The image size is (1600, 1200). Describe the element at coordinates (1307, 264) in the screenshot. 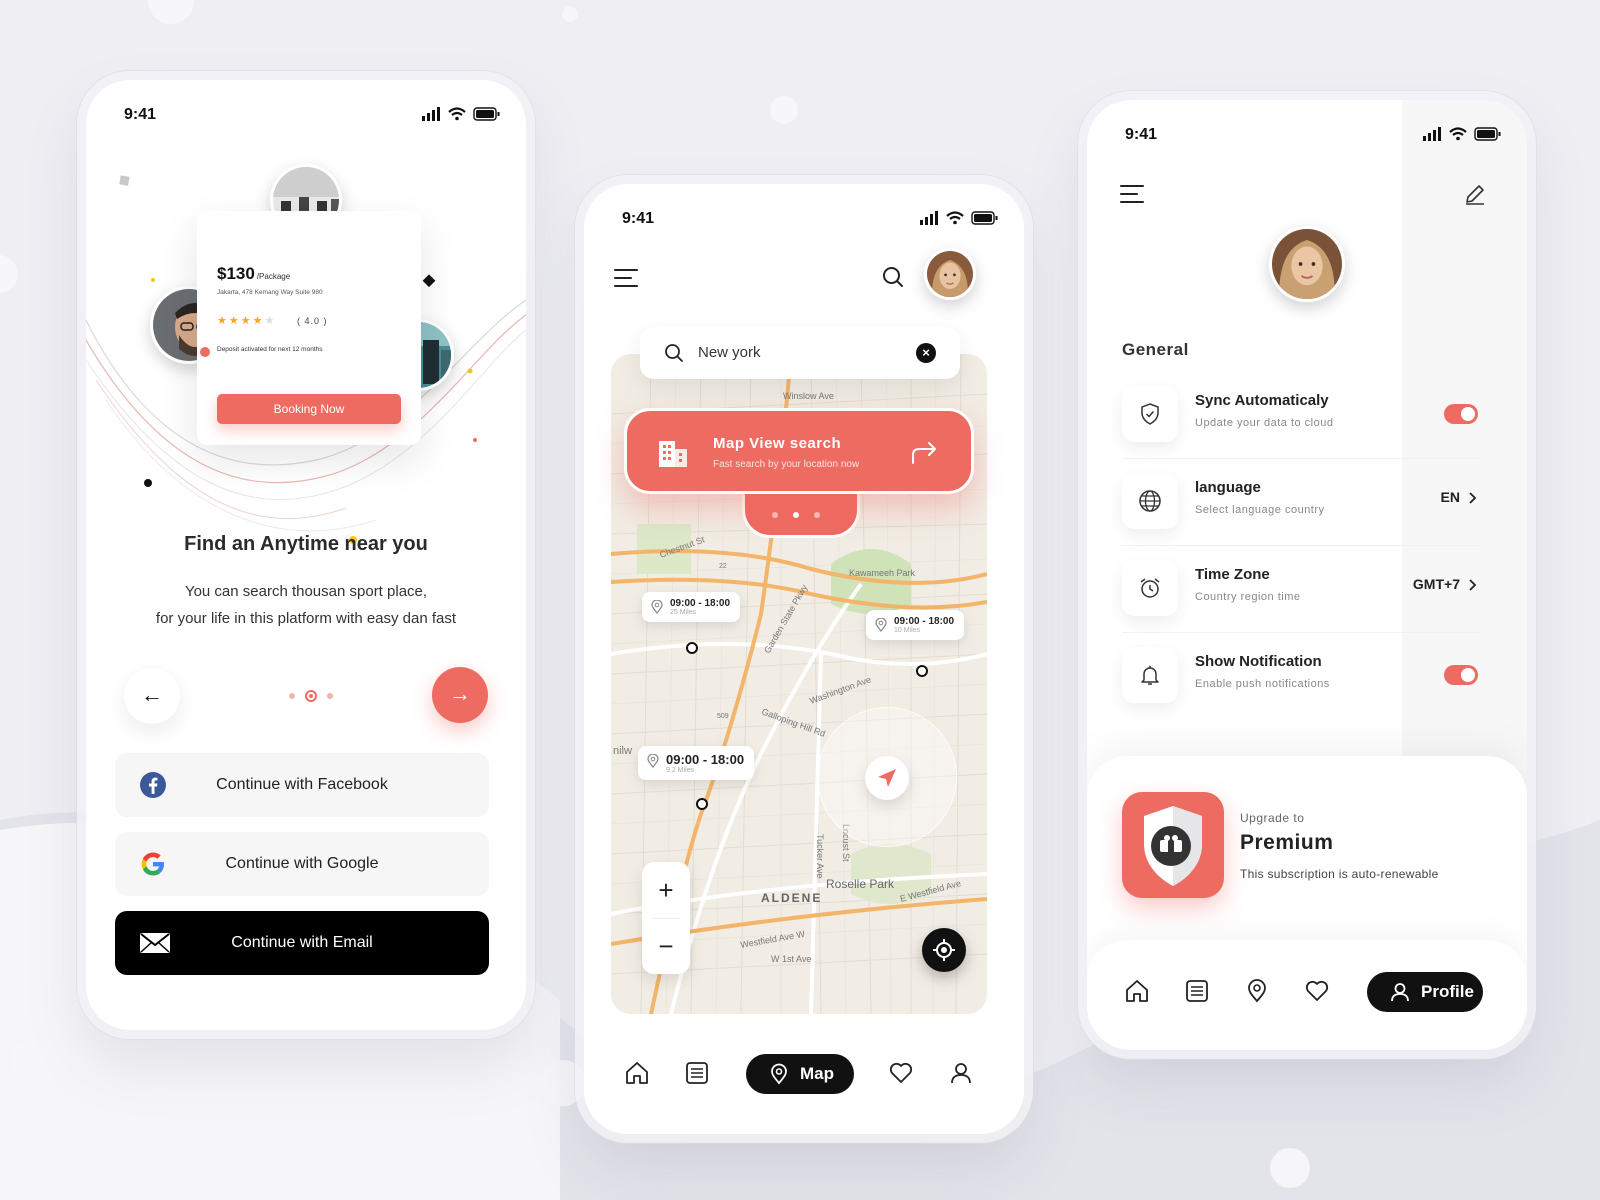

I see `profile-avatar` at that location.